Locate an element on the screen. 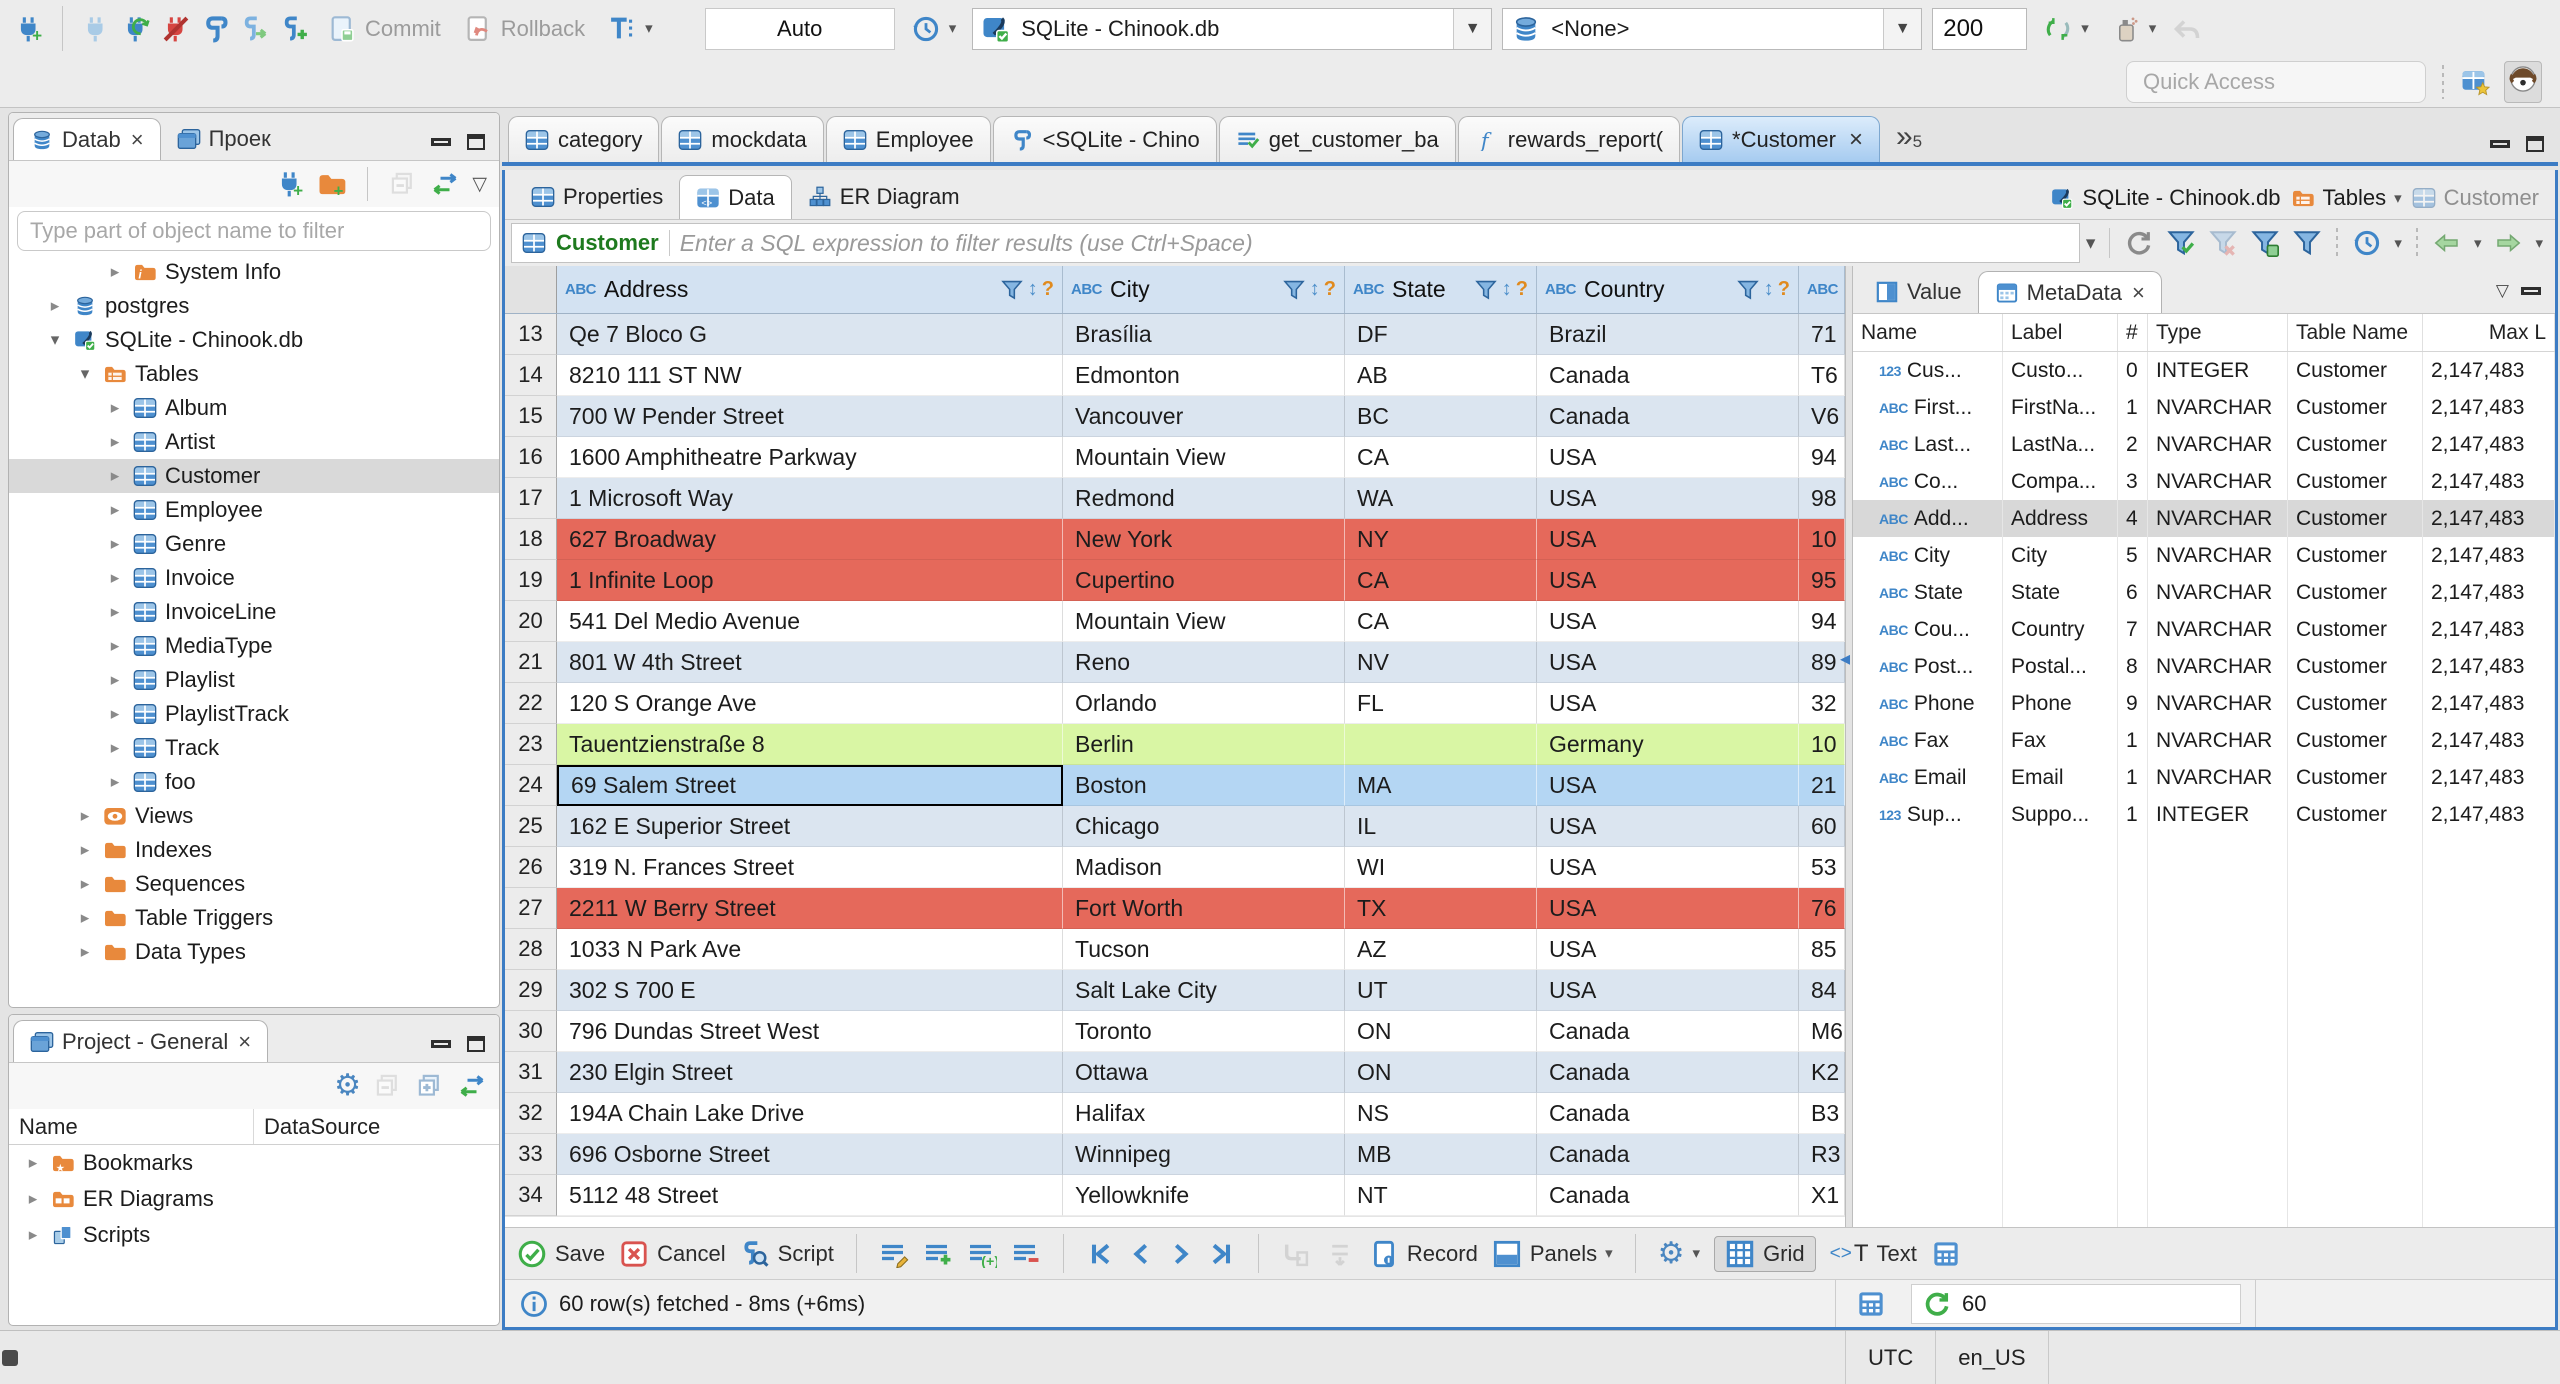 Image resolution: width=2560 pixels, height=1384 pixels. meta-label-cell: Email is located at coordinates (2060, 777).